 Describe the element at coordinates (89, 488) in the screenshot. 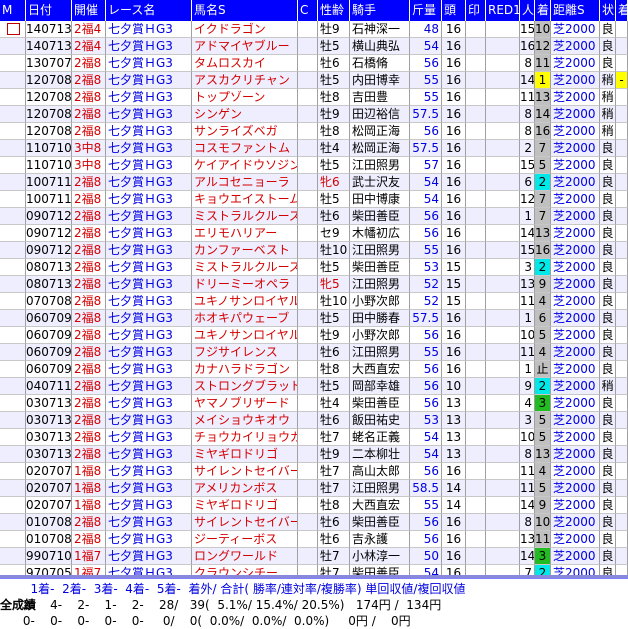

I see `meeting-cell: 1福8` at that location.